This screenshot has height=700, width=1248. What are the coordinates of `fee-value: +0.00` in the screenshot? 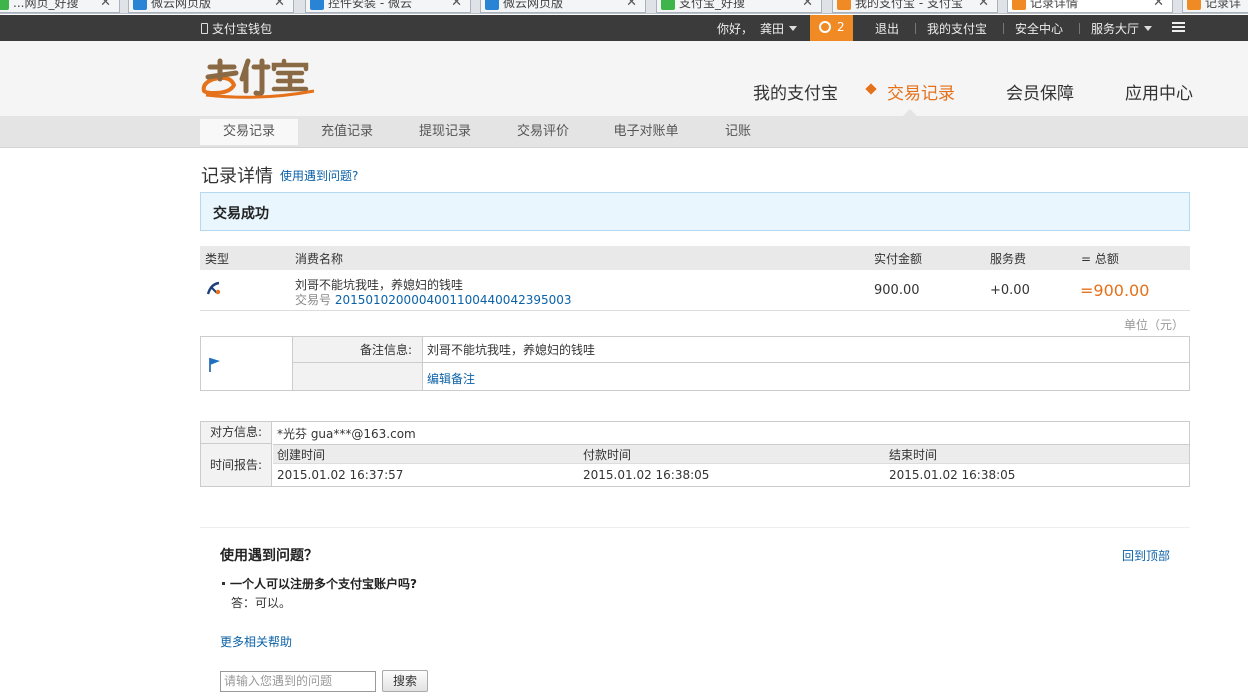 It's located at (1010, 290).